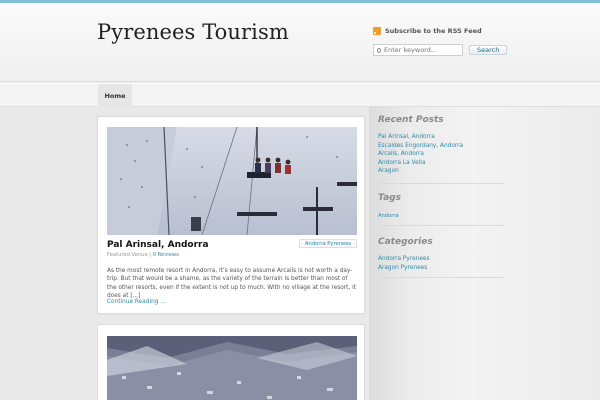  What do you see at coordinates (420, 137) in the screenshot?
I see `recent-post-link: Pal Arinsal, Andorra` at bounding box center [420, 137].